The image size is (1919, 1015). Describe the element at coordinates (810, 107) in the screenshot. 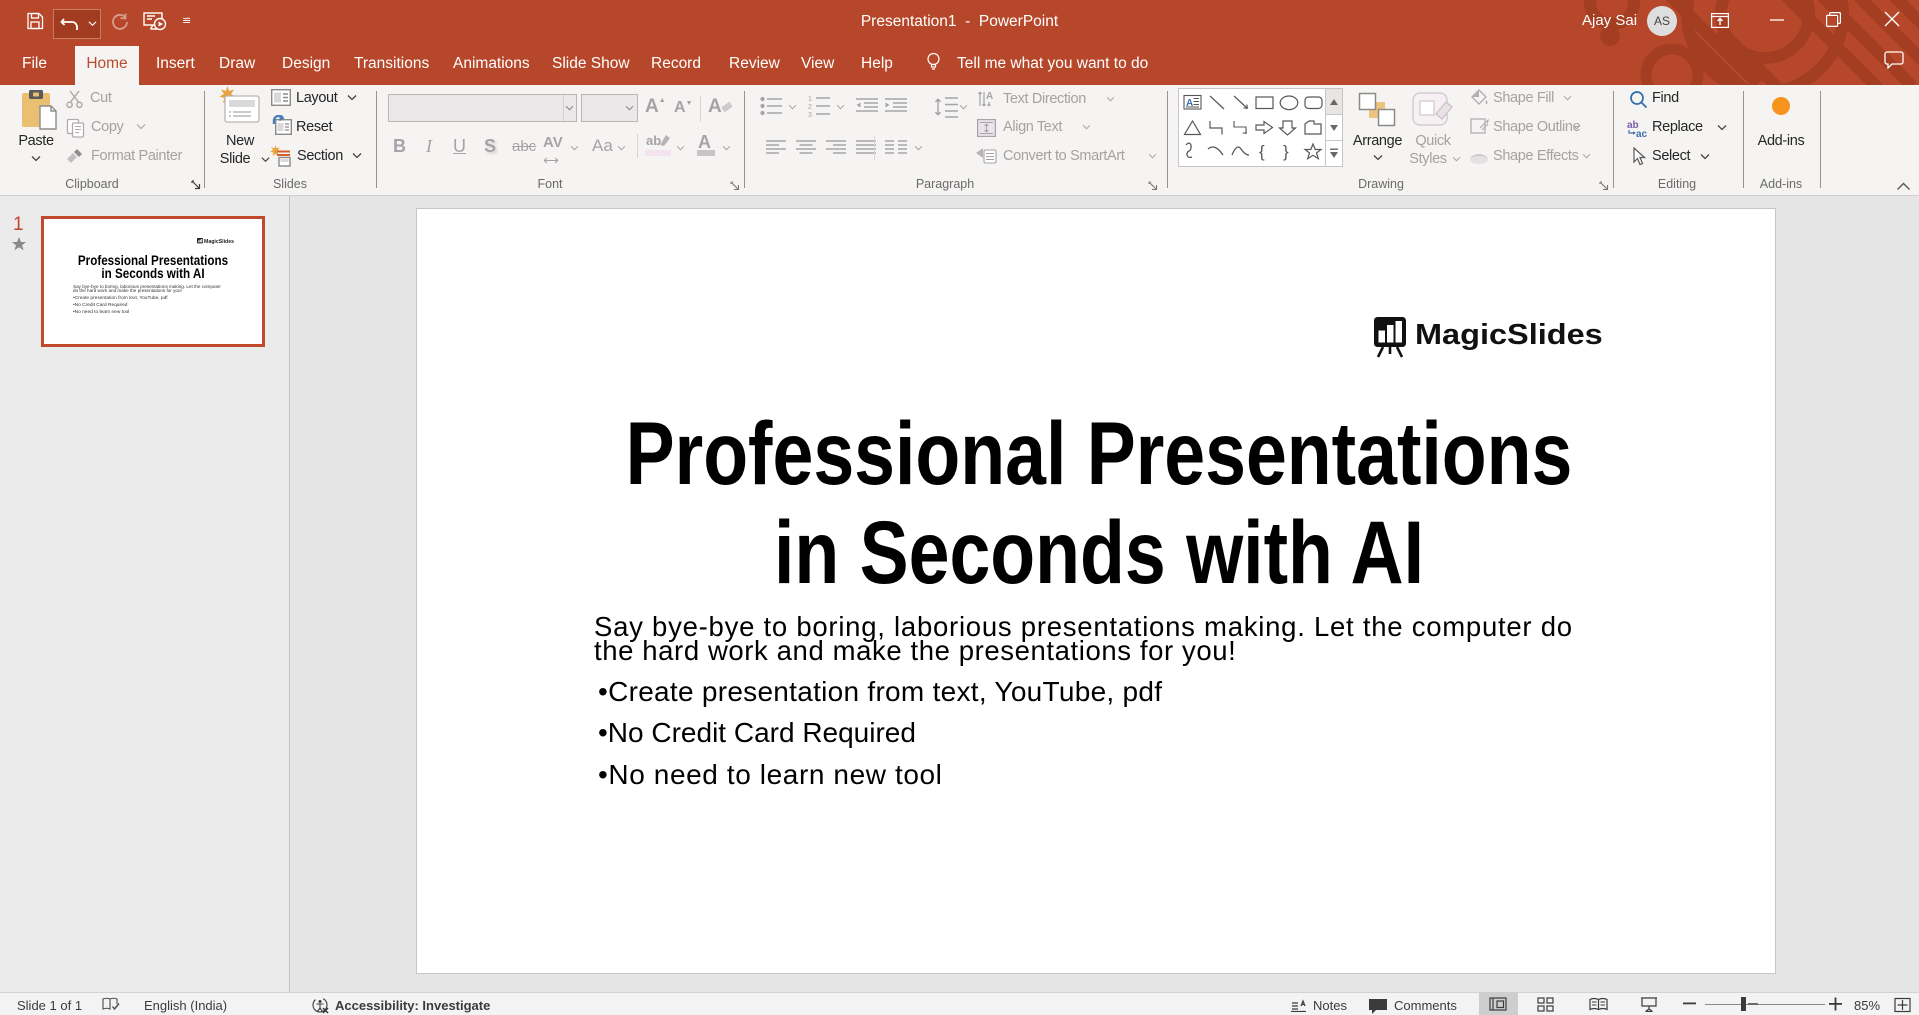

I see `svg-text: 2` at that location.